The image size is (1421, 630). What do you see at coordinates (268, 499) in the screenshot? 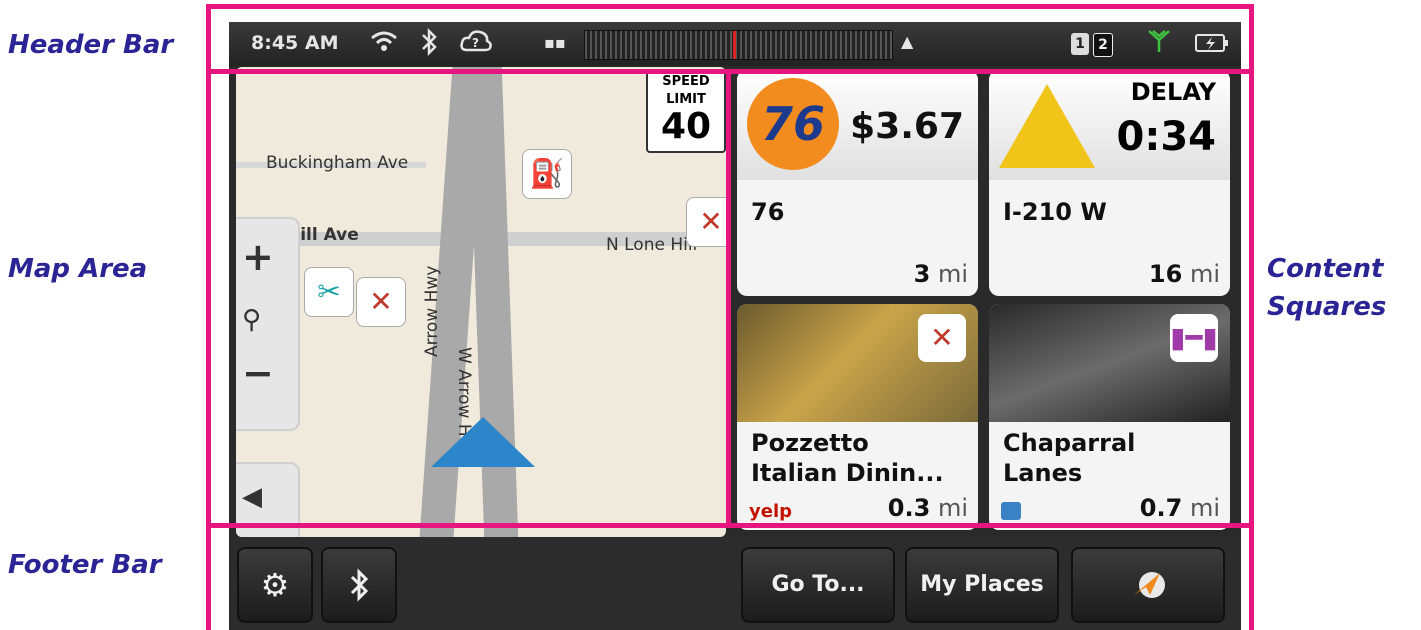
I see `mute-control: ◀` at bounding box center [268, 499].